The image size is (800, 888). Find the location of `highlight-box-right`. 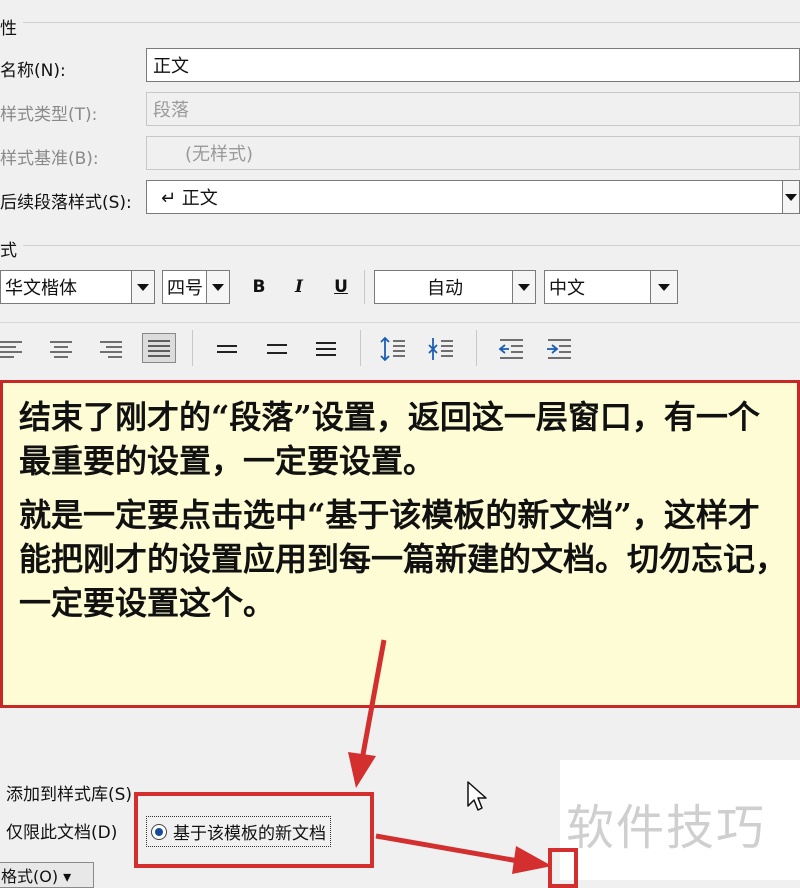

highlight-box-right is located at coordinates (563, 868).